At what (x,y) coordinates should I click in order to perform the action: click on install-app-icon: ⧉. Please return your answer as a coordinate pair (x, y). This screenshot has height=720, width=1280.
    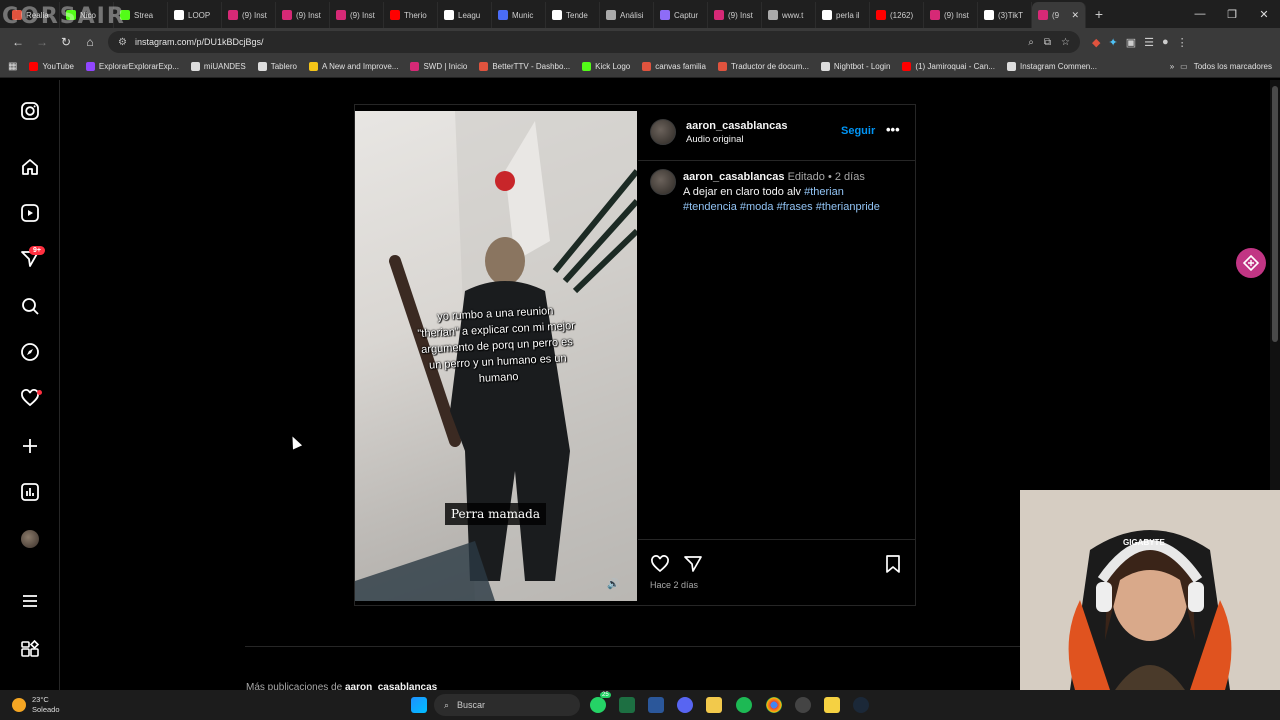
    Looking at the image, I should click on (1047, 42).